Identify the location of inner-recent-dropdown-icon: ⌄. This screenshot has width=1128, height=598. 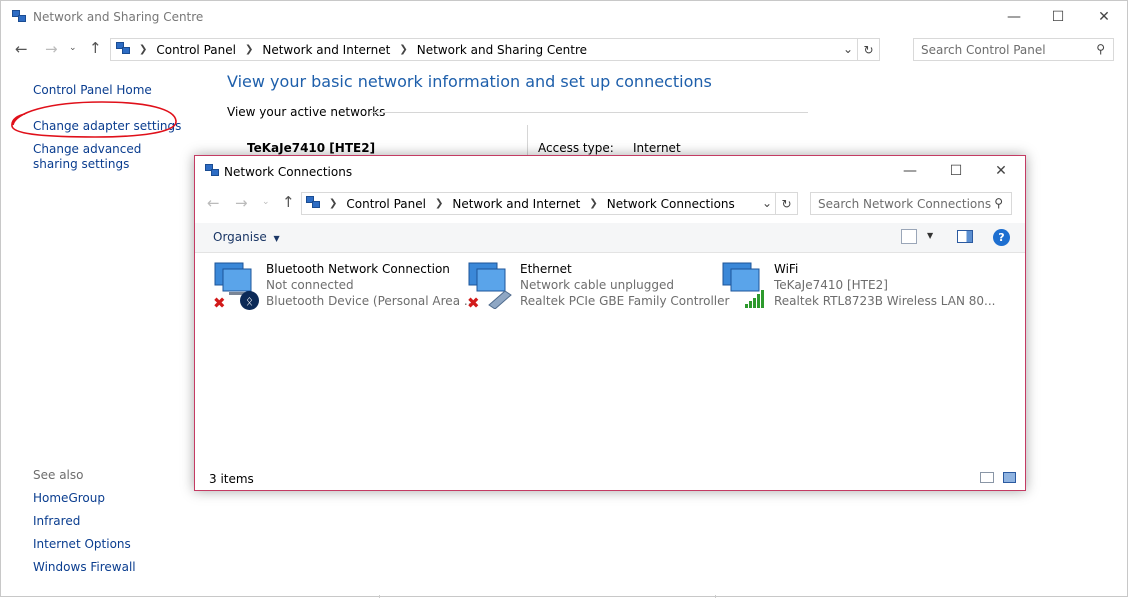
(266, 202).